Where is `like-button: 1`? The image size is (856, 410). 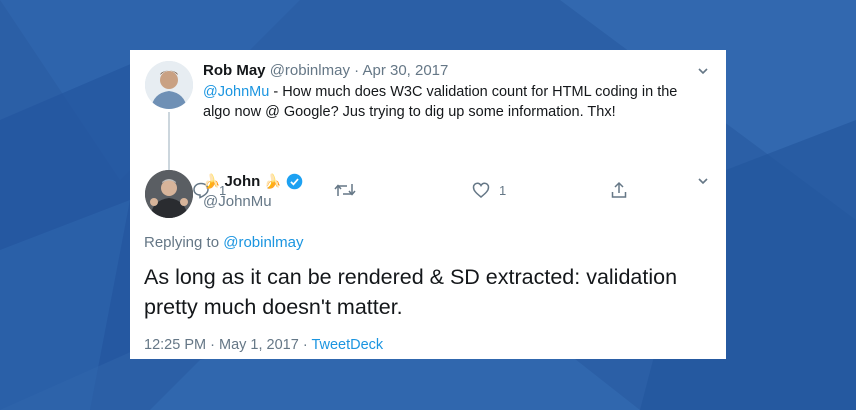
like-button: 1 is located at coordinates (489, 190).